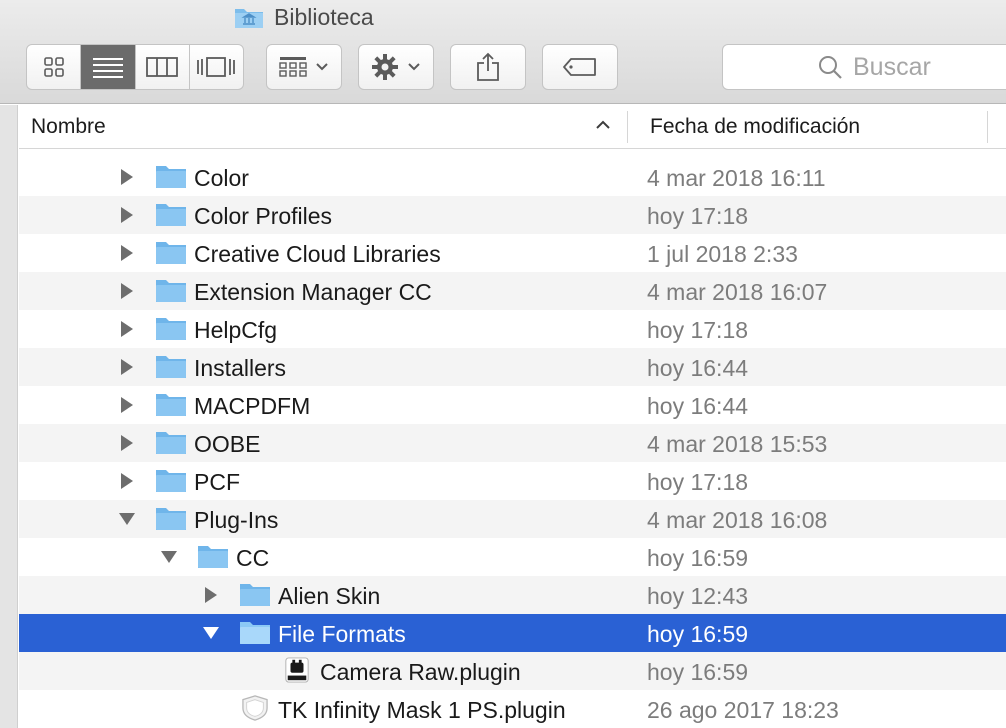 Image resolution: width=1006 pixels, height=728 pixels. I want to click on window-title: Biblioteca, so click(304, 17).